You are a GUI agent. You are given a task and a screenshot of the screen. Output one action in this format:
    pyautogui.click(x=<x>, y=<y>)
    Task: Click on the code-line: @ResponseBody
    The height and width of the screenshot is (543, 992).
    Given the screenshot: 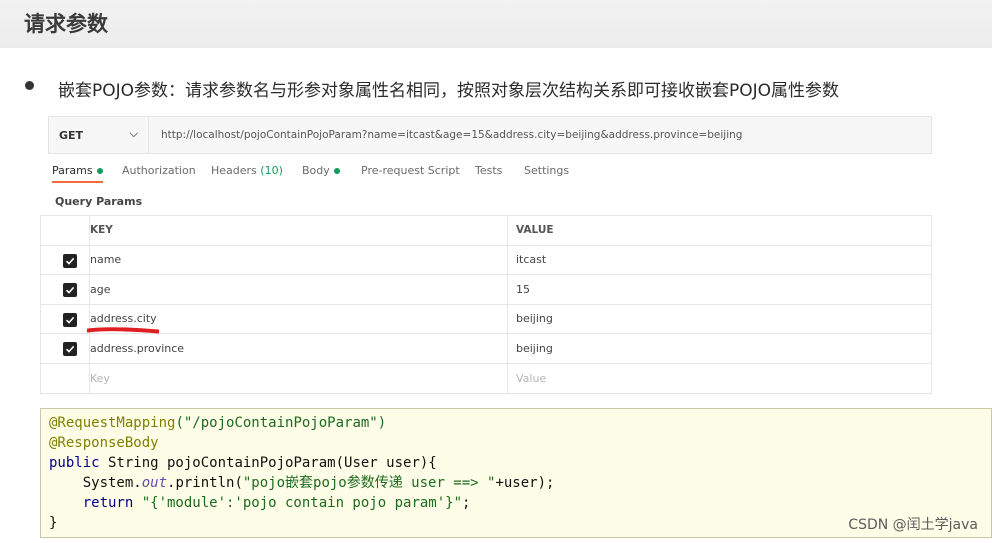 What is the action you would take?
    pyautogui.click(x=104, y=443)
    